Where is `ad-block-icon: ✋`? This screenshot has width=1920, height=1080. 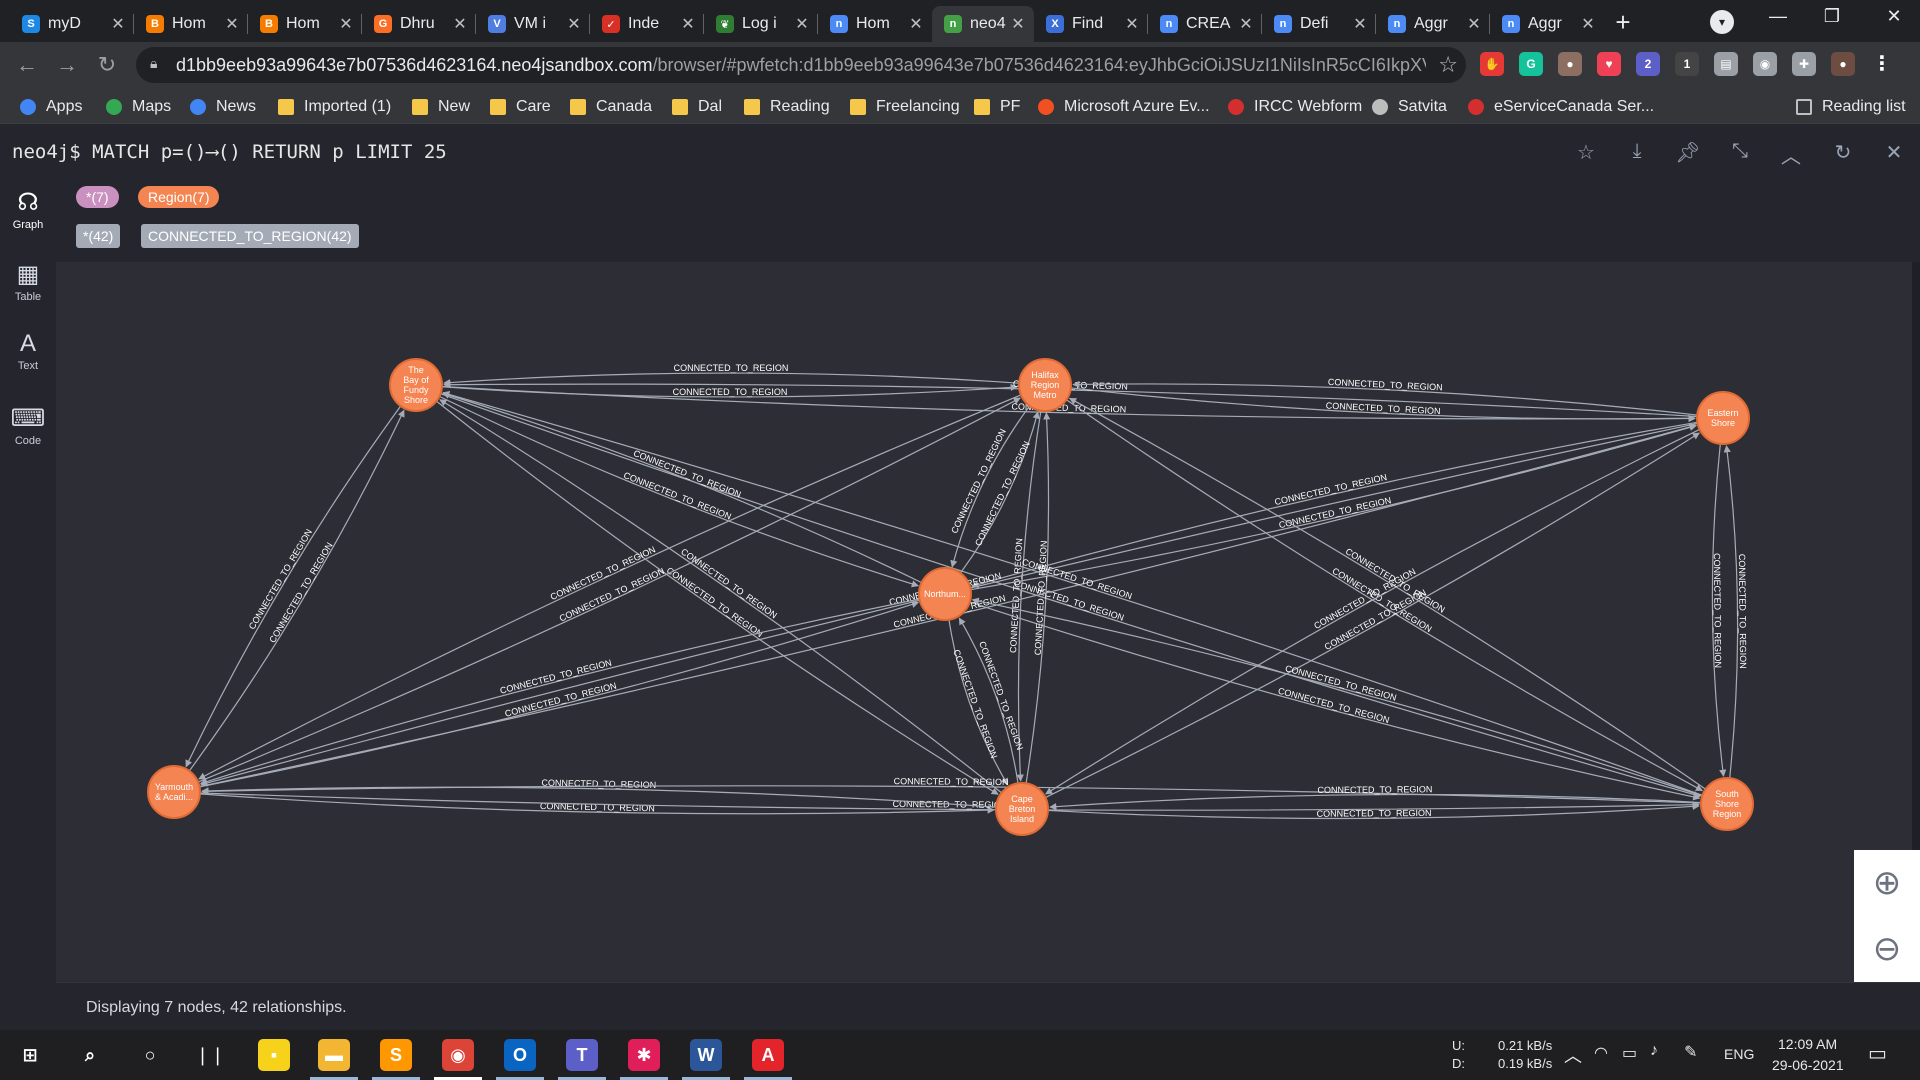
ad-block-icon: ✋ is located at coordinates (1492, 64).